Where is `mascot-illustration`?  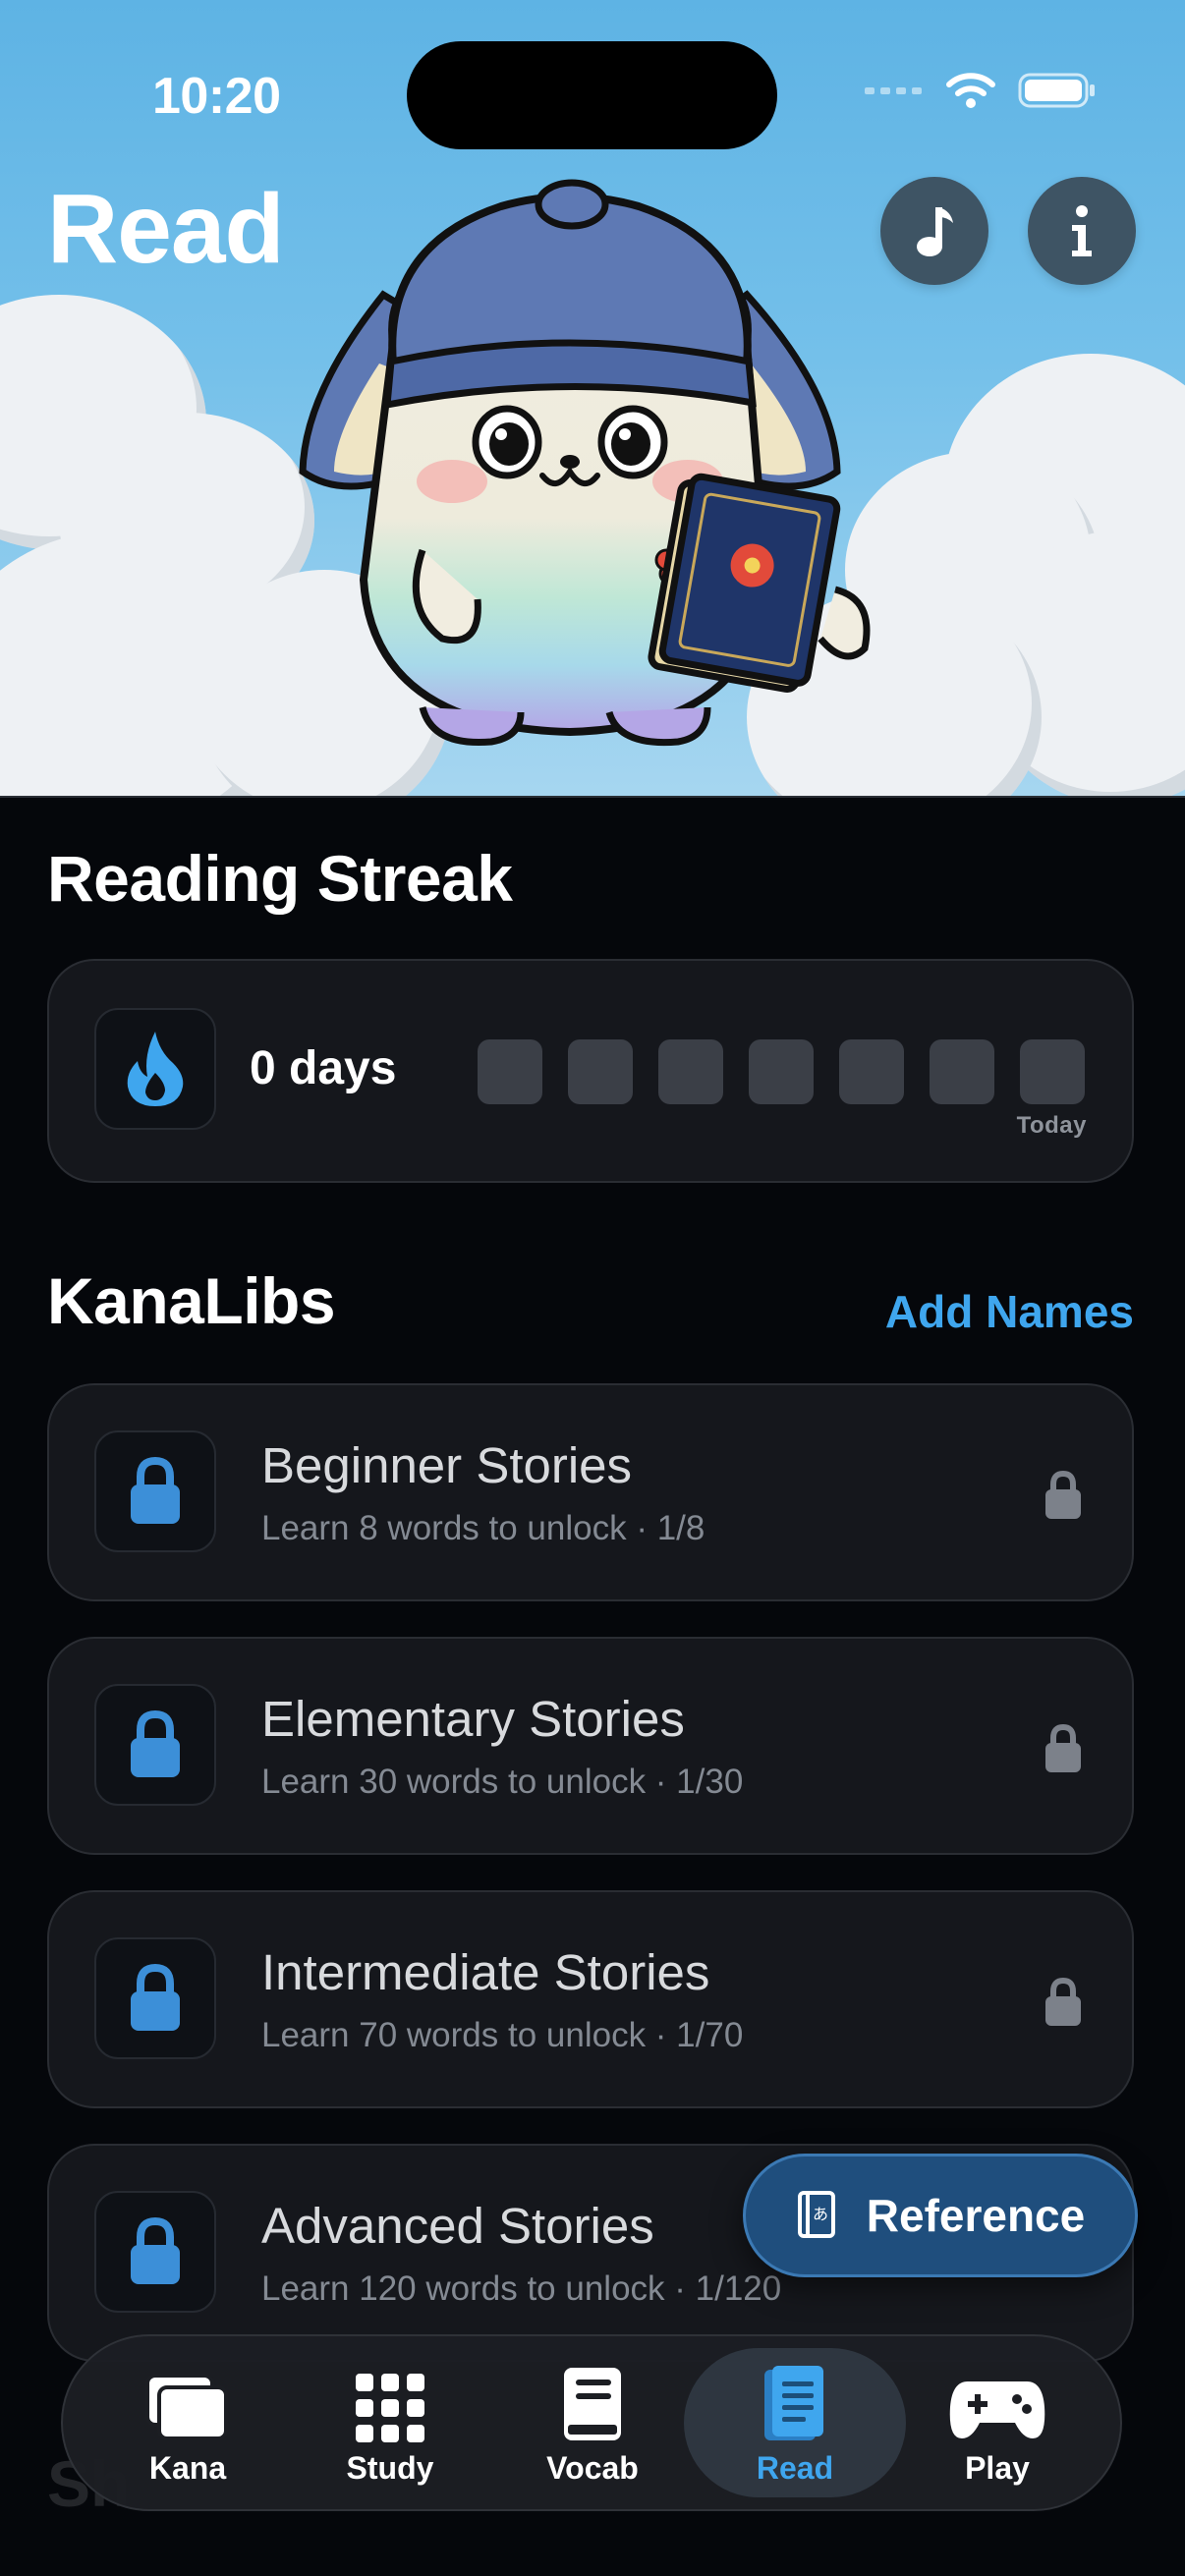
mascot-illustration is located at coordinates (585, 463).